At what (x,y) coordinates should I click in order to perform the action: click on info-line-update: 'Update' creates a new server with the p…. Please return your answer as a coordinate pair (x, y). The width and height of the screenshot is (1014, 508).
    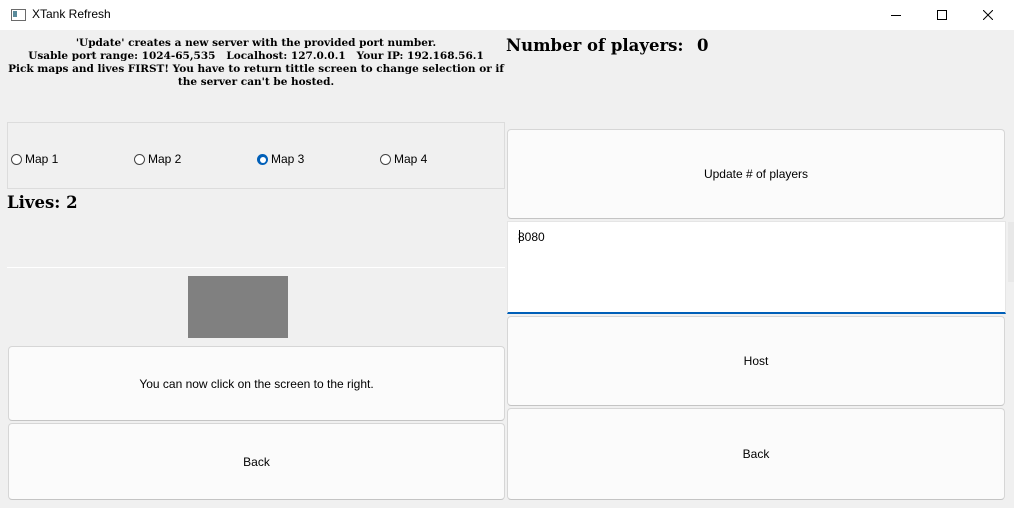
    Looking at the image, I should click on (256, 43).